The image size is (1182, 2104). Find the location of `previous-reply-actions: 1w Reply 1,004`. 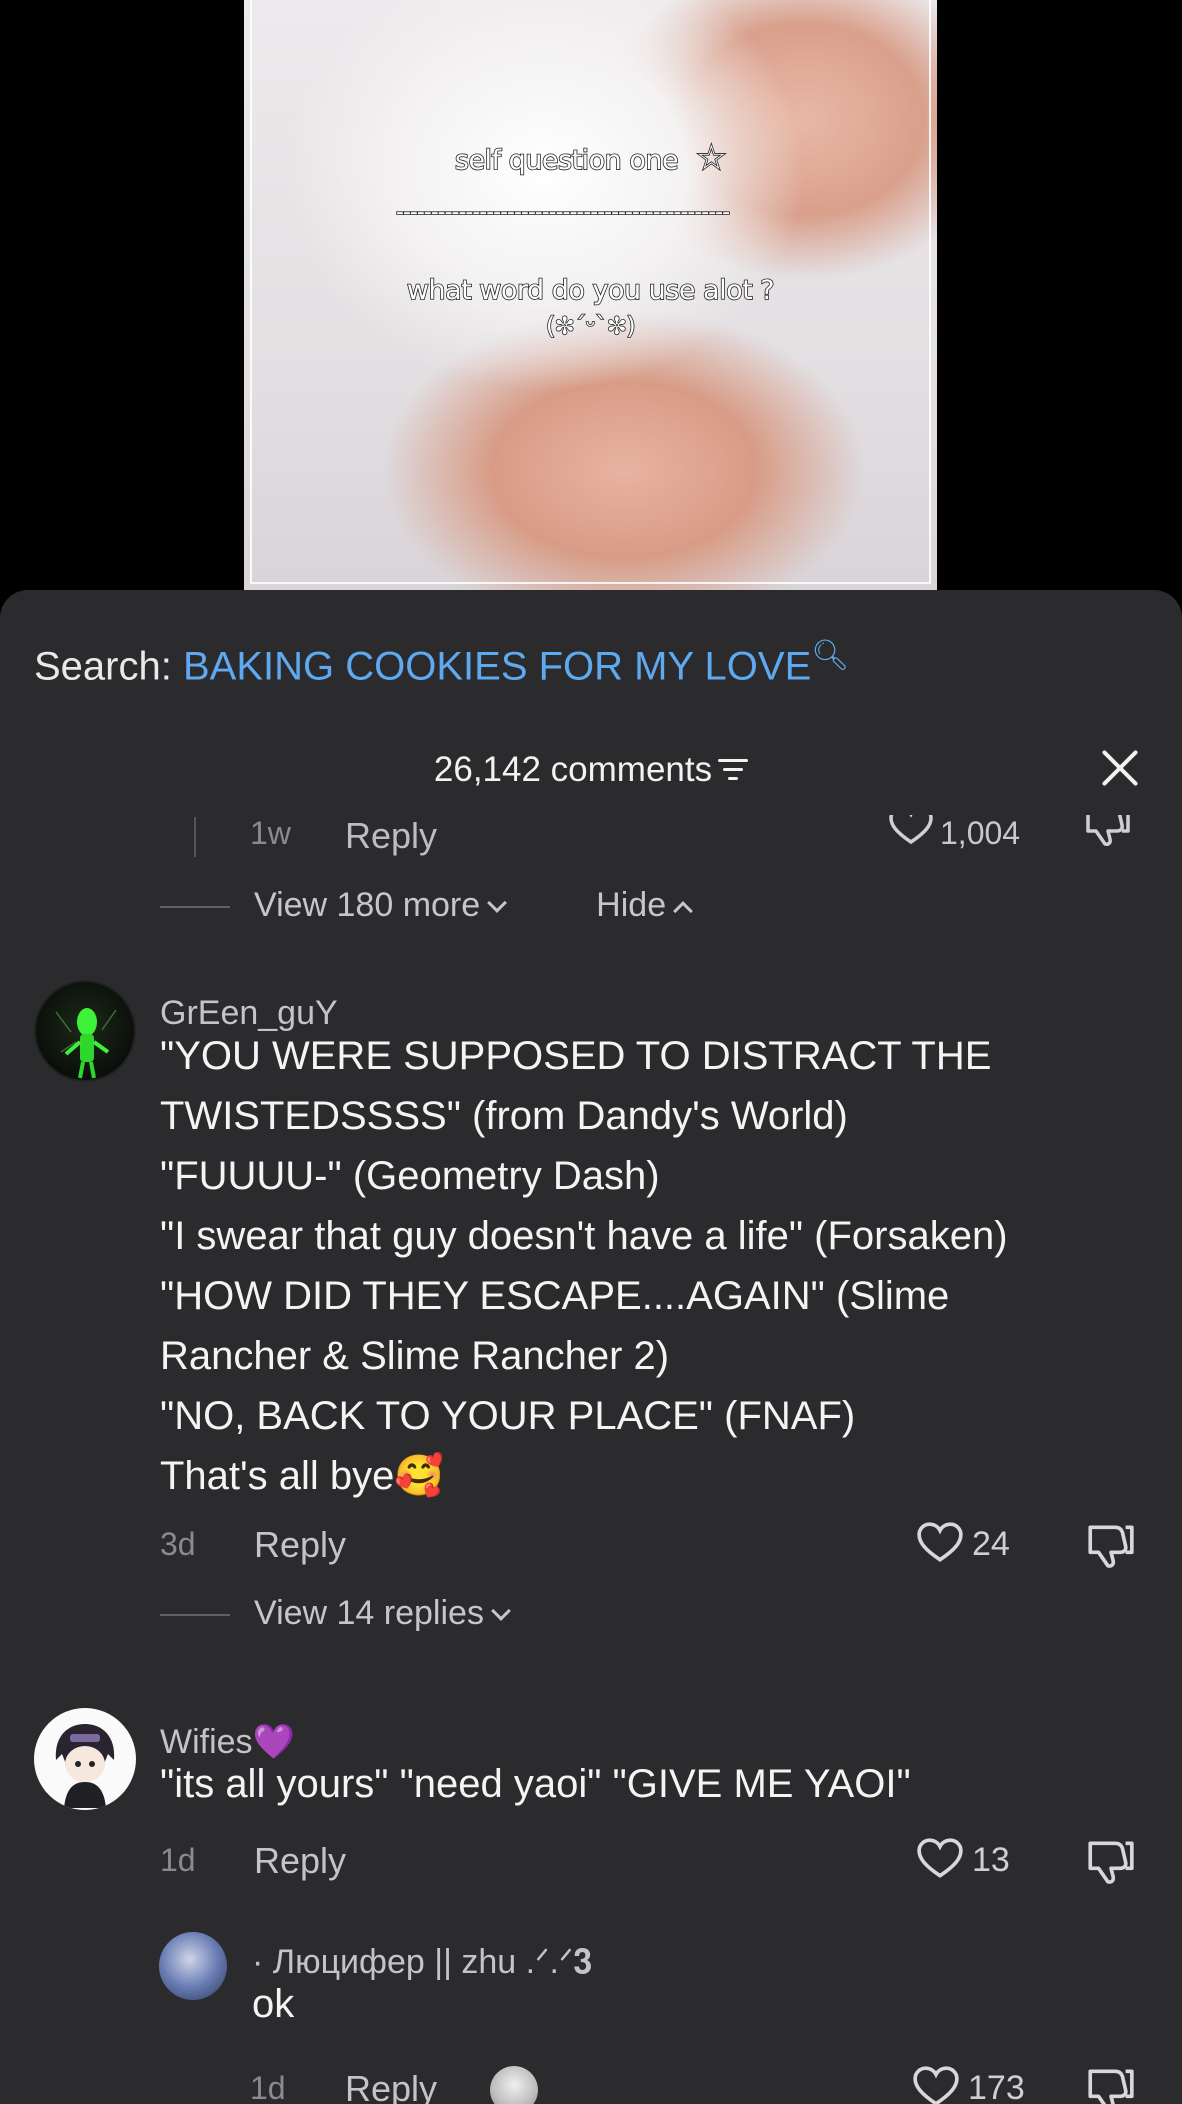

previous-reply-actions: 1w Reply 1,004 is located at coordinates (591, 837).